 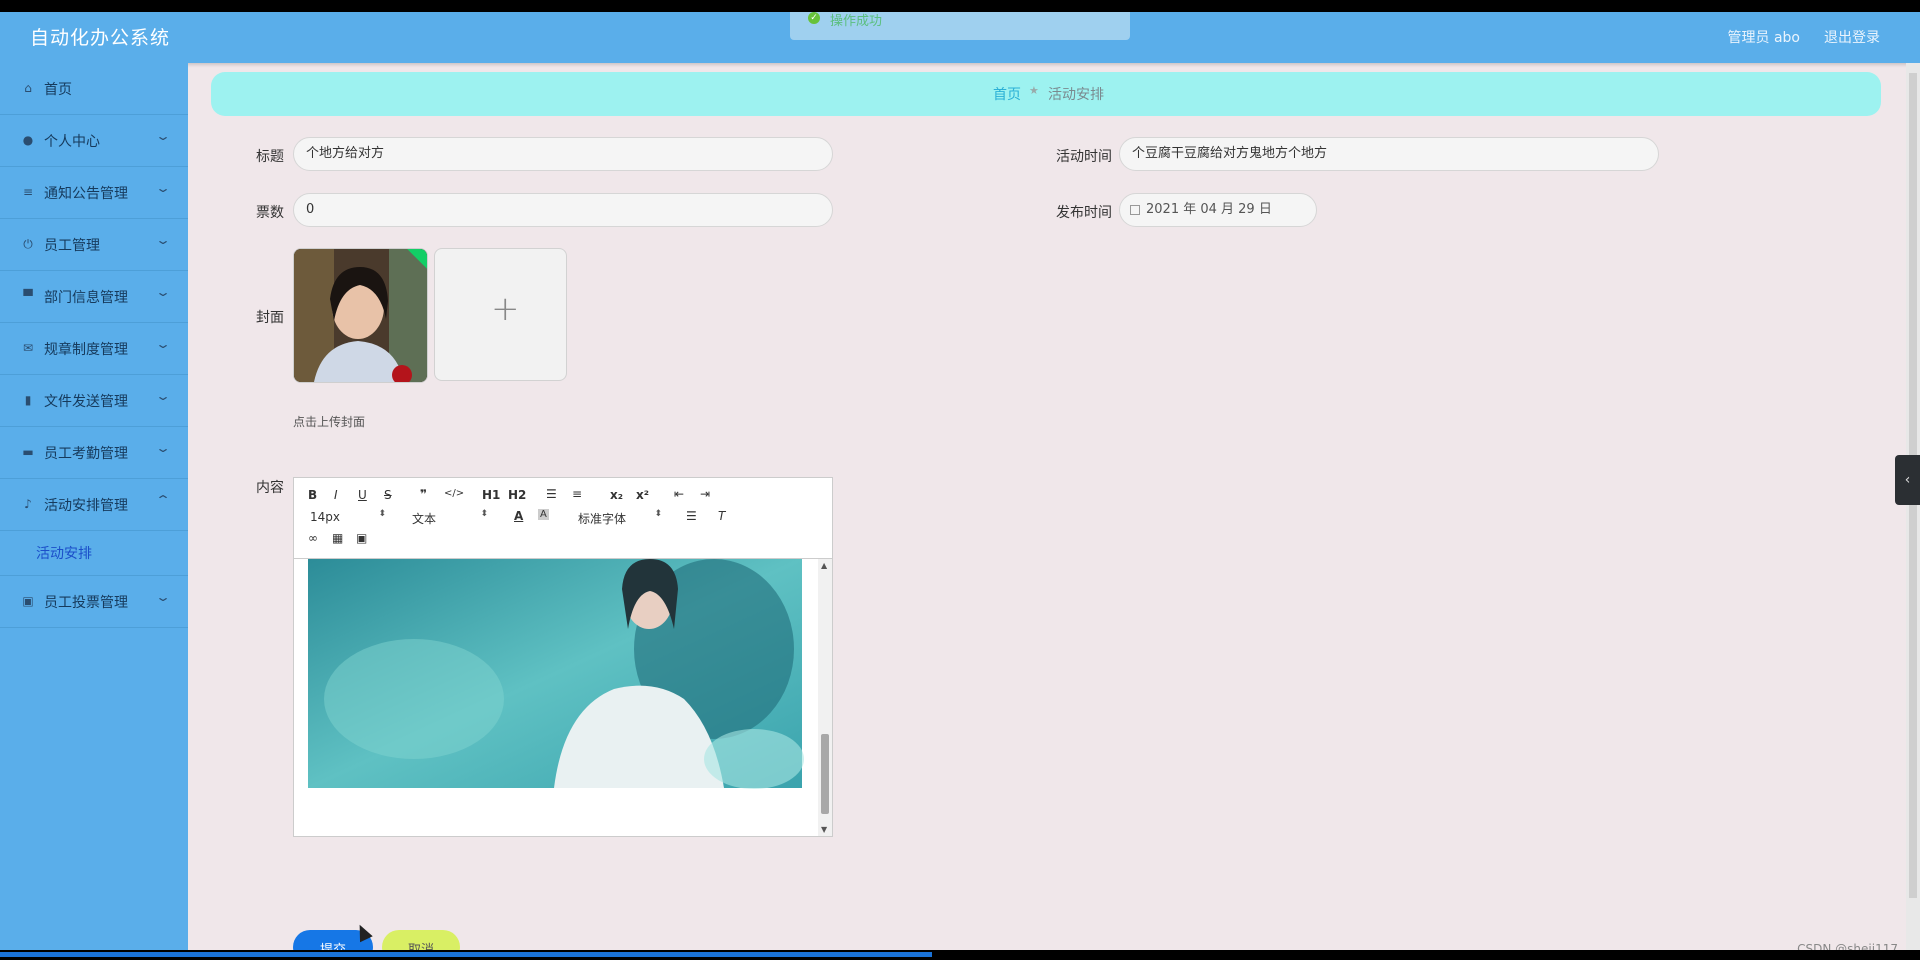 I want to click on watermark: CSDN @sheji117, so click(x=1847, y=946).